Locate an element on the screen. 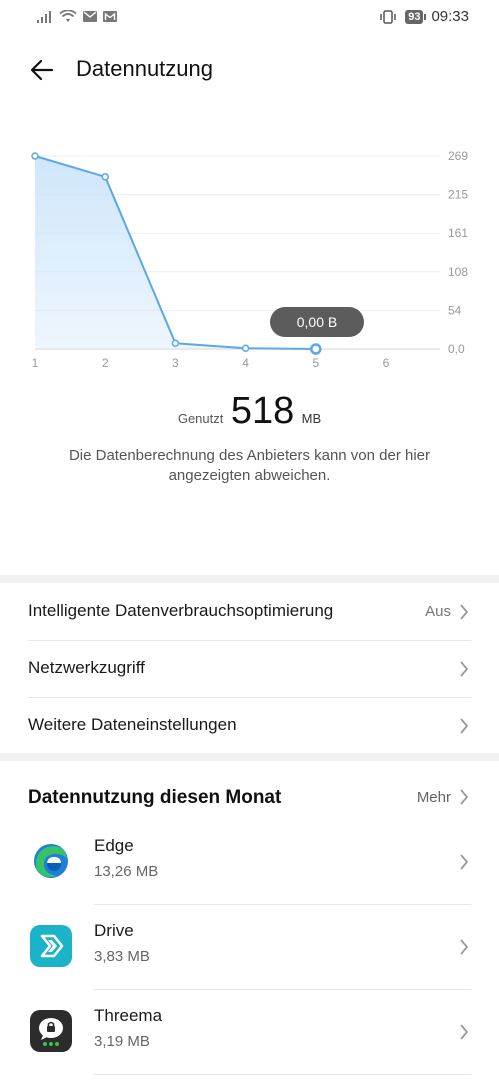  usage-value: 518 is located at coordinates (262, 411).